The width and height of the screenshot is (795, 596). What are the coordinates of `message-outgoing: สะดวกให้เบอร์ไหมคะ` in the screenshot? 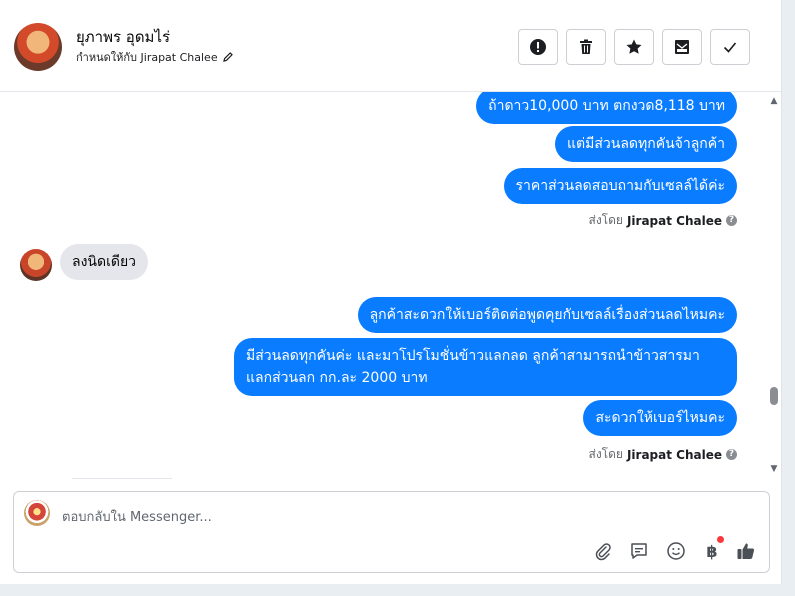 It's located at (660, 418).